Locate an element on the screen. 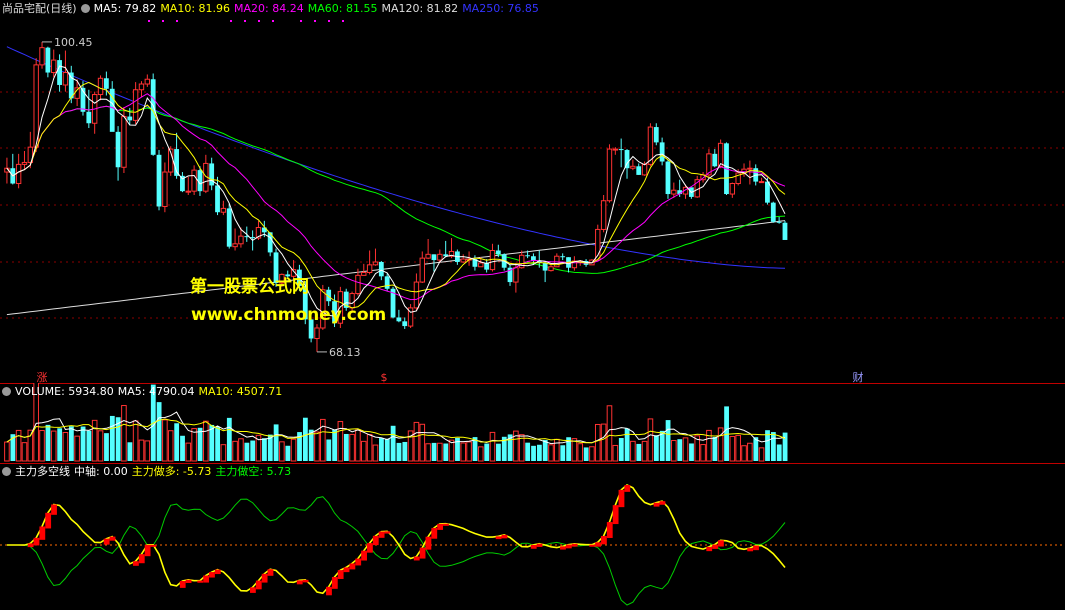  legend-item: 主力做空: 5.73 is located at coordinates (253, 471).